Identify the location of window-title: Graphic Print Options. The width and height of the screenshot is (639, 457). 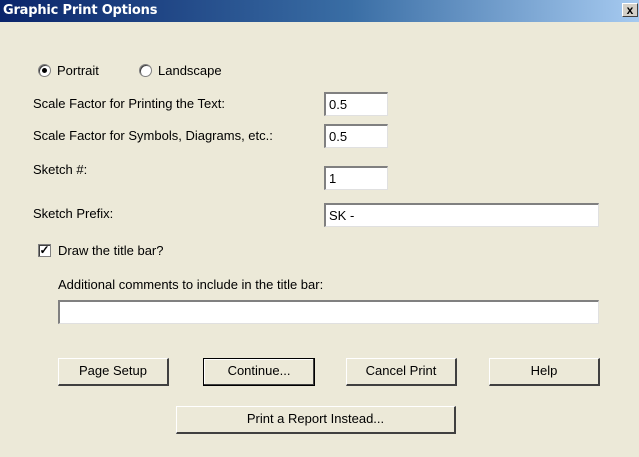
(80, 10).